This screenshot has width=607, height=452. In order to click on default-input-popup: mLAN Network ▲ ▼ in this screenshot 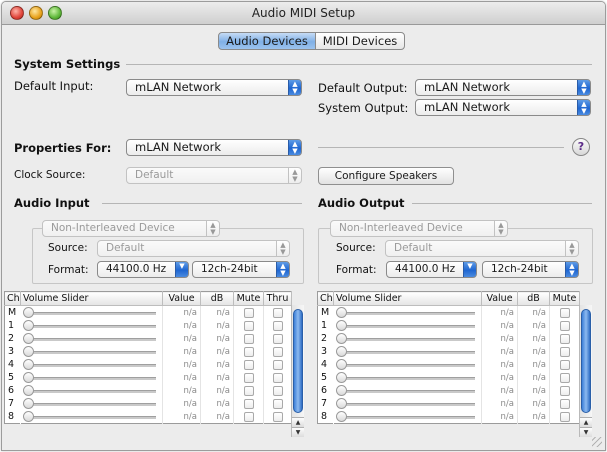, I will do `click(214, 87)`.